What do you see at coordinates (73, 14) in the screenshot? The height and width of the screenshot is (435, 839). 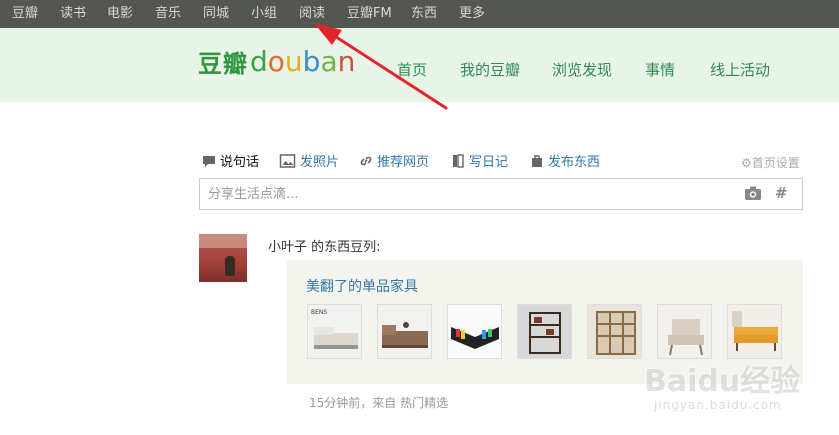 I see `topnav-books: 读书` at bounding box center [73, 14].